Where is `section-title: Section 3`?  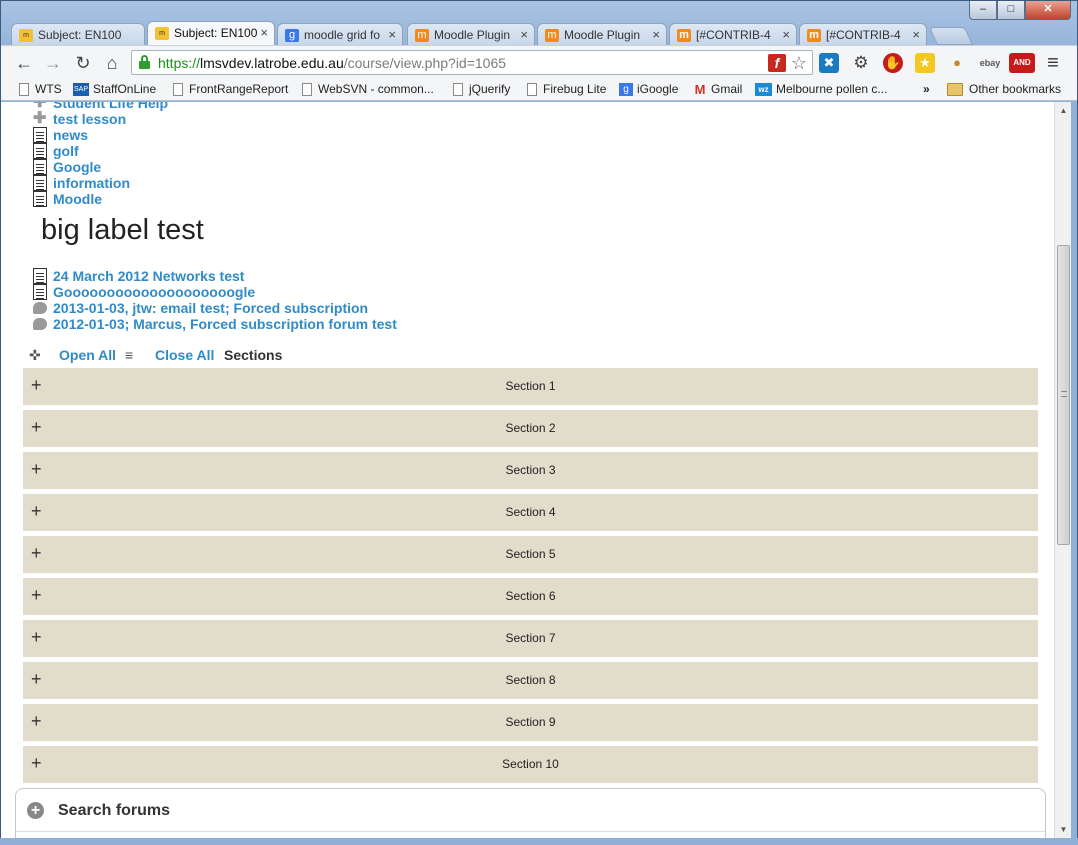
section-title: Section 3 is located at coordinates (530, 470).